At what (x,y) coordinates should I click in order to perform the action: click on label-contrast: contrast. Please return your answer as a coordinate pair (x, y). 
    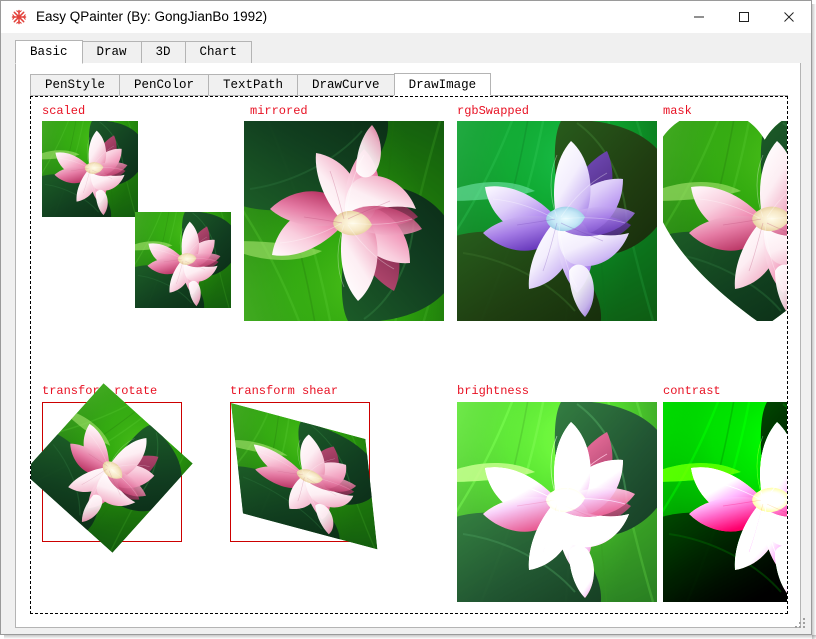
    Looking at the image, I should click on (692, 391).